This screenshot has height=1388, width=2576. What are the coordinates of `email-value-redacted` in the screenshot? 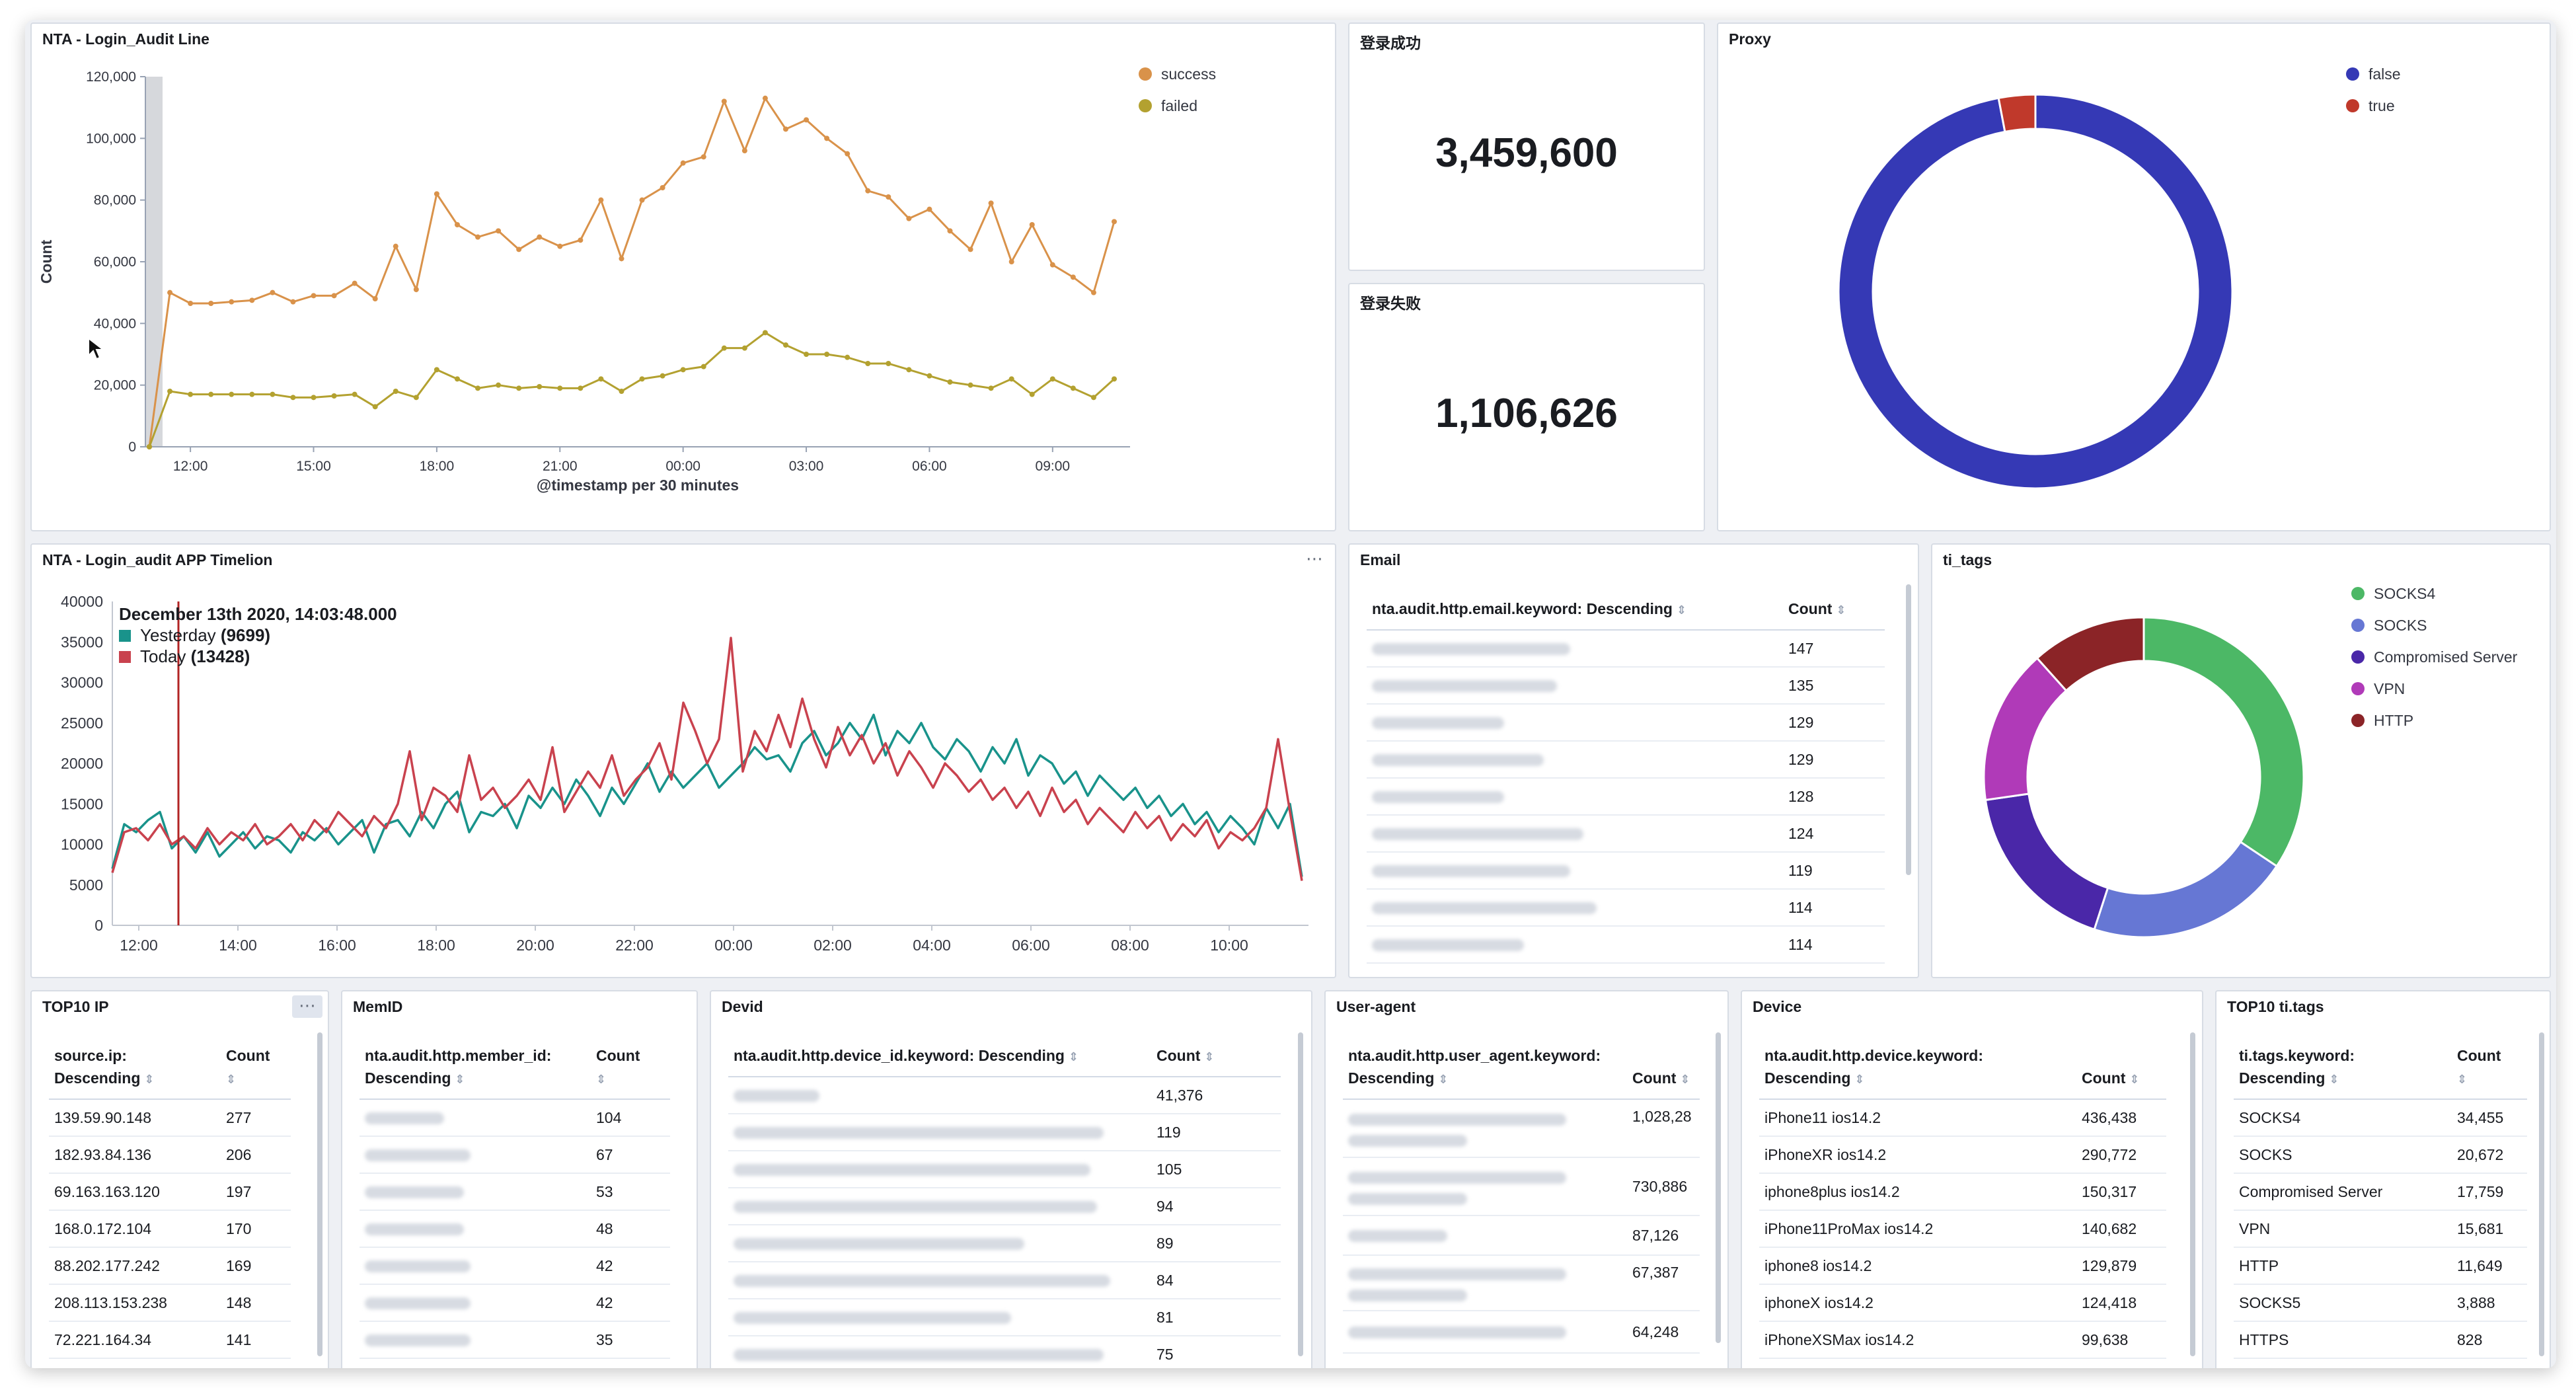 It's located at (1575, 908).